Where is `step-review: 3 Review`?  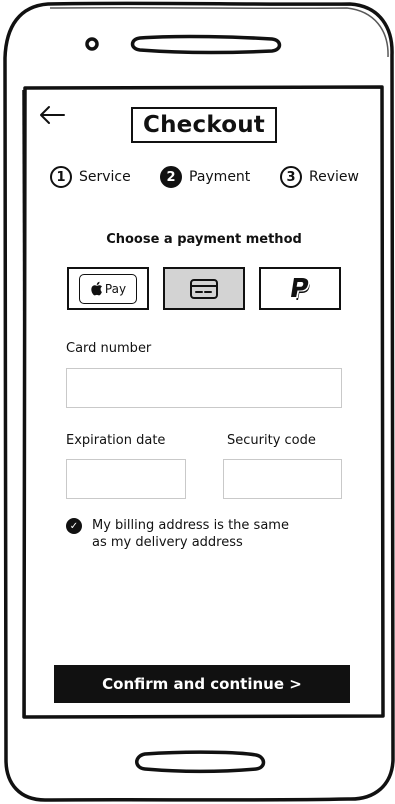
step-review: 3 Review is located at coordinates (319, 177).